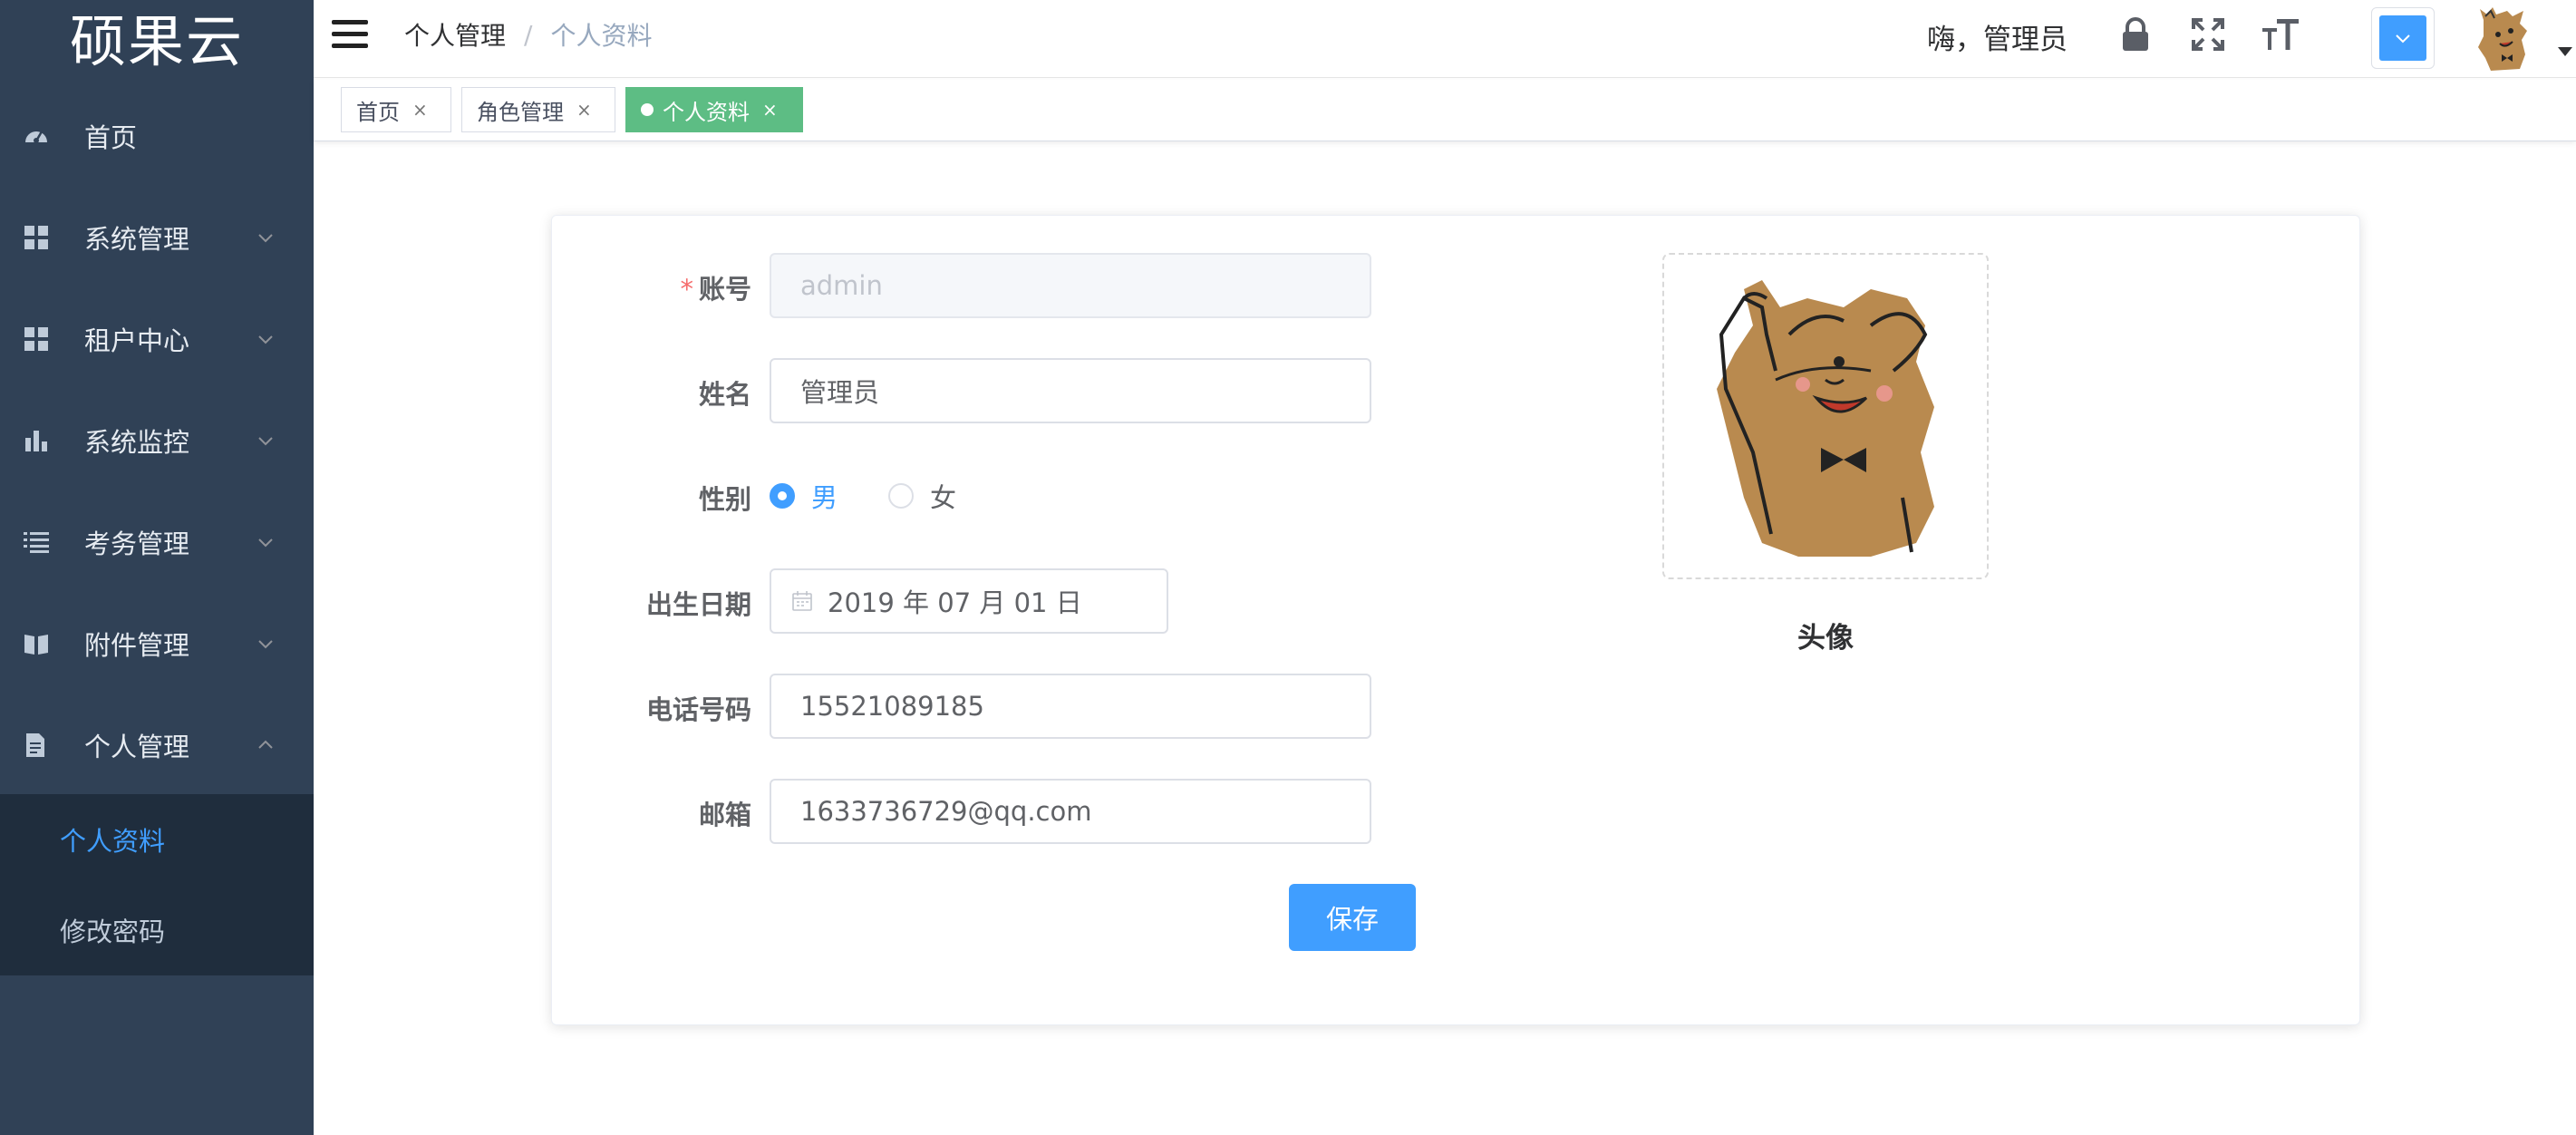 Image resolution: width=2576 pixels, height=1135 pixels. I want to click on sidebar-item-exam: 考务管理, so click(157, 542).